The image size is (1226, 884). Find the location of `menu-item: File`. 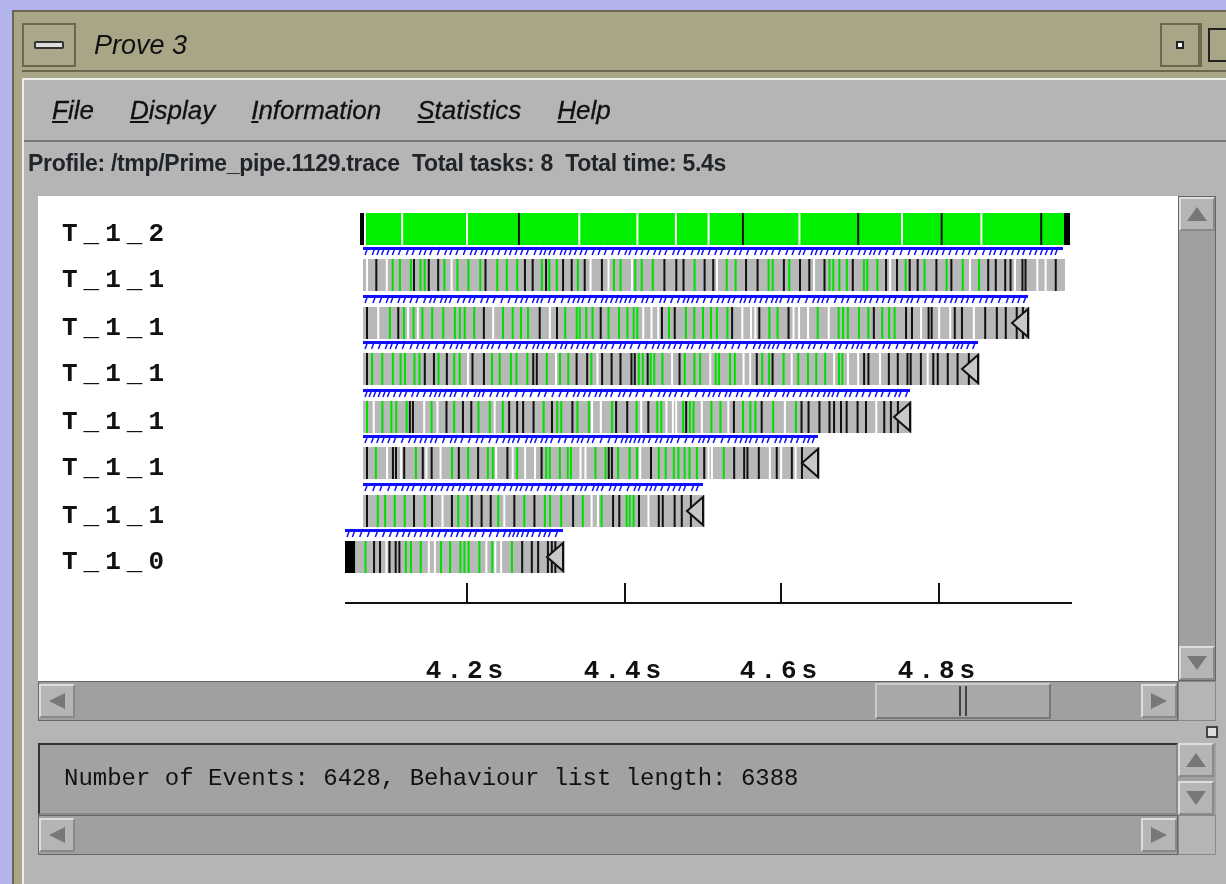

menu-item: File is located at coordinates (73, 110).